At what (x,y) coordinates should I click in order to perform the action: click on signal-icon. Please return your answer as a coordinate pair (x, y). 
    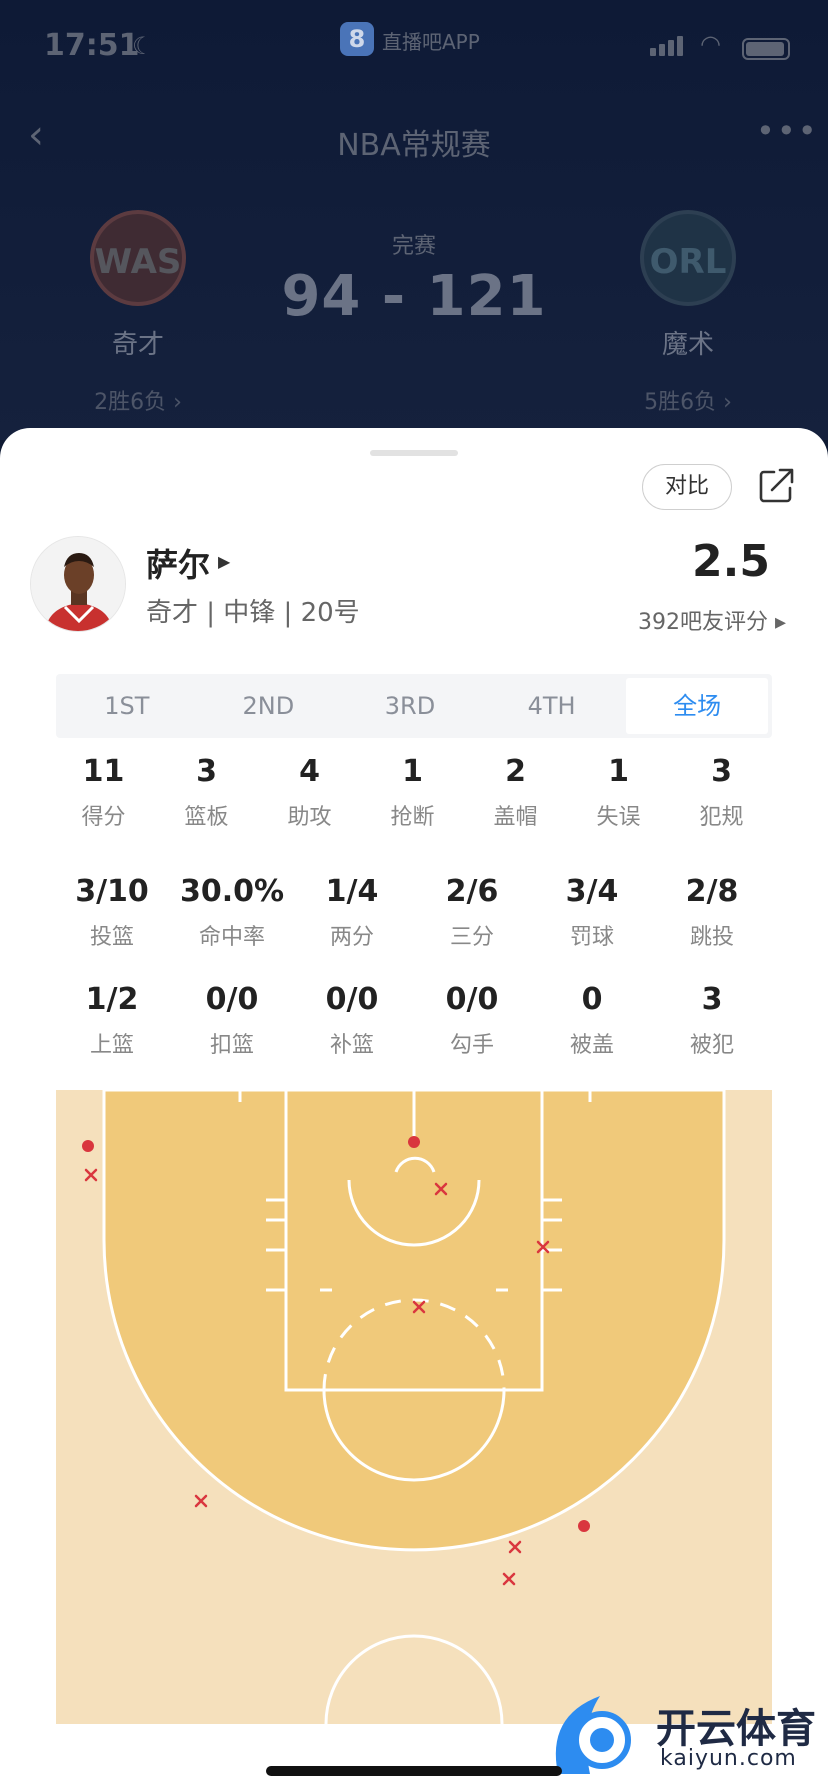
    Looking at the image, I should click on (668, 46).